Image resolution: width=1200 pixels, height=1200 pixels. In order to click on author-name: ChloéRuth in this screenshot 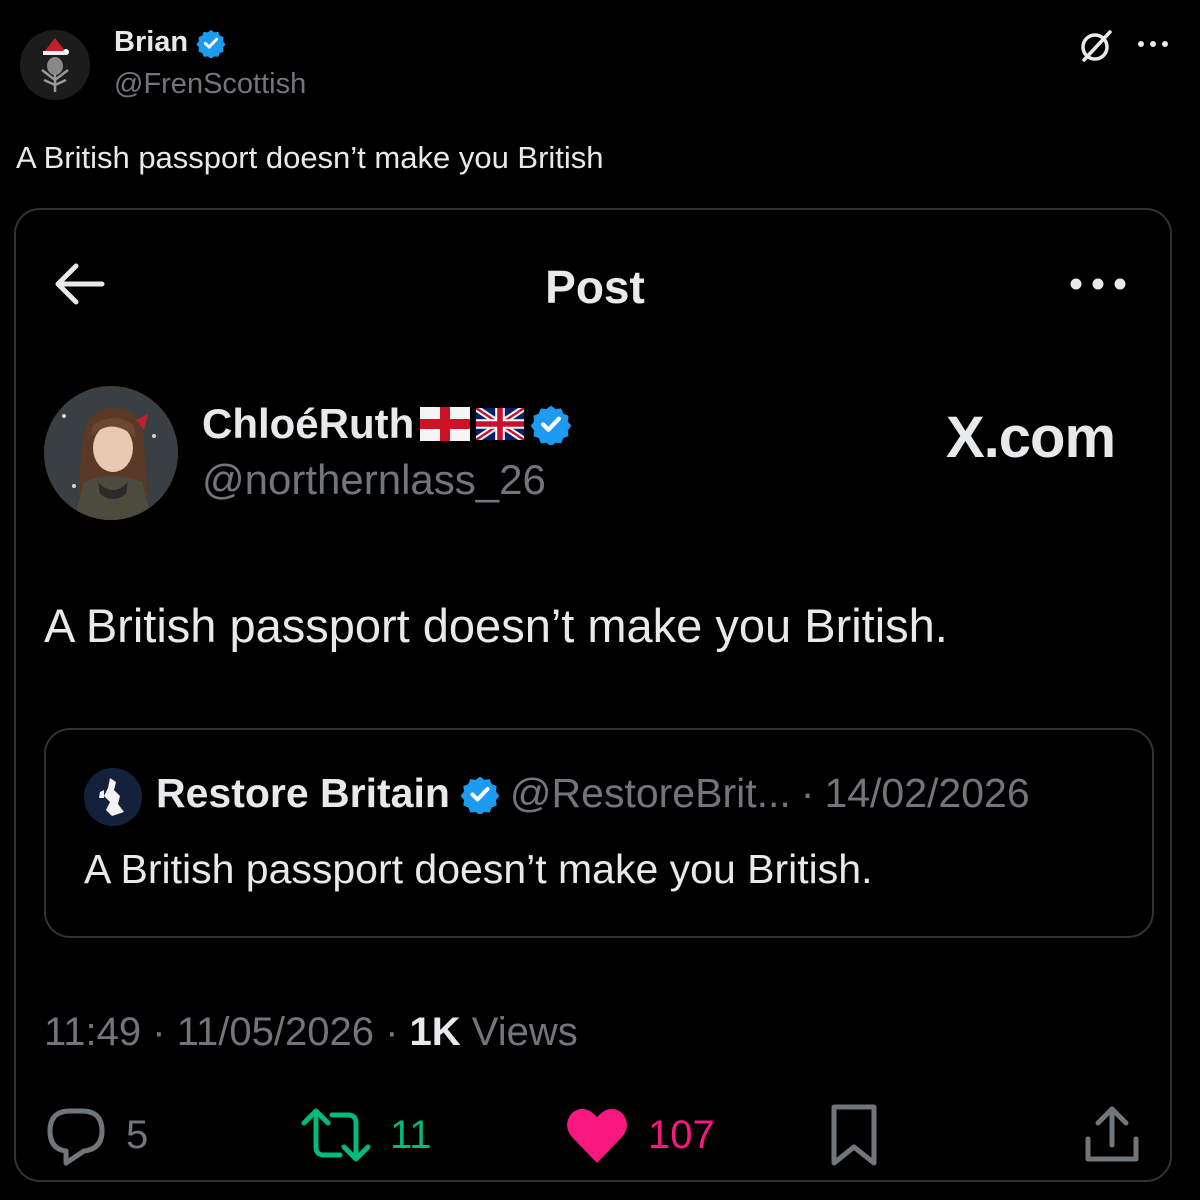, I will do `click(308, 424)`.